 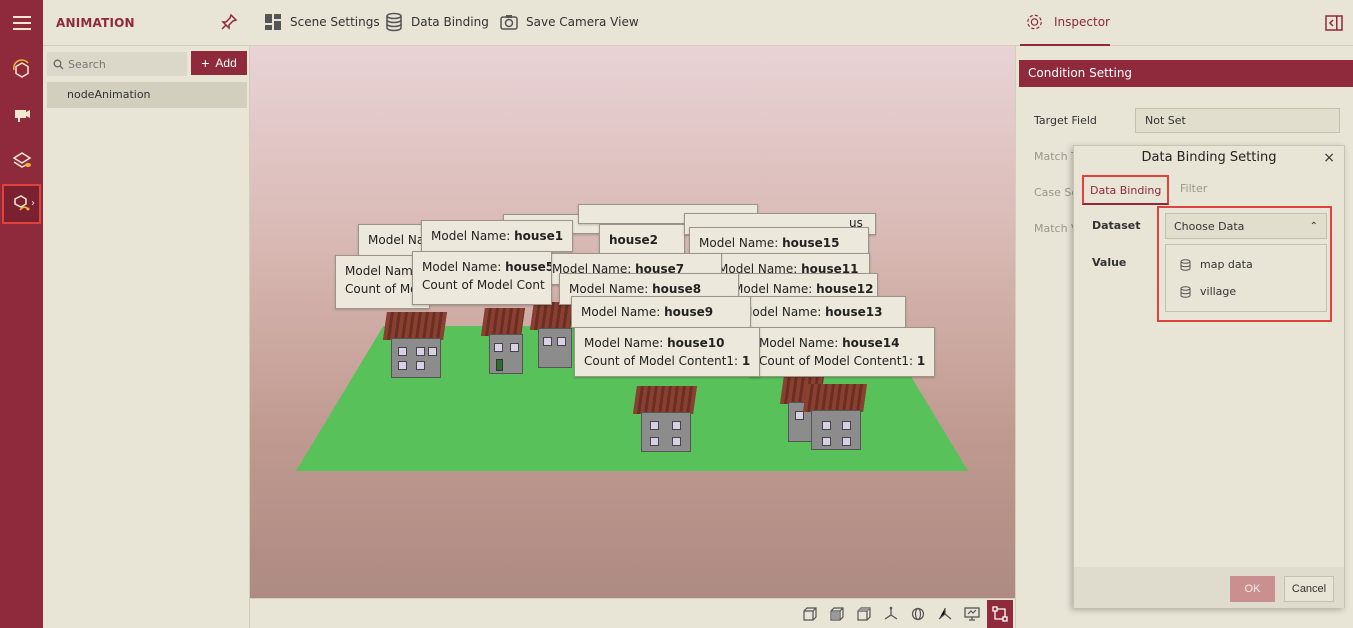 What do you see at coordinates (1237, 120) in the screenshot?
I see `target-field-select: Not Set` at bounding box center [1237, 120].